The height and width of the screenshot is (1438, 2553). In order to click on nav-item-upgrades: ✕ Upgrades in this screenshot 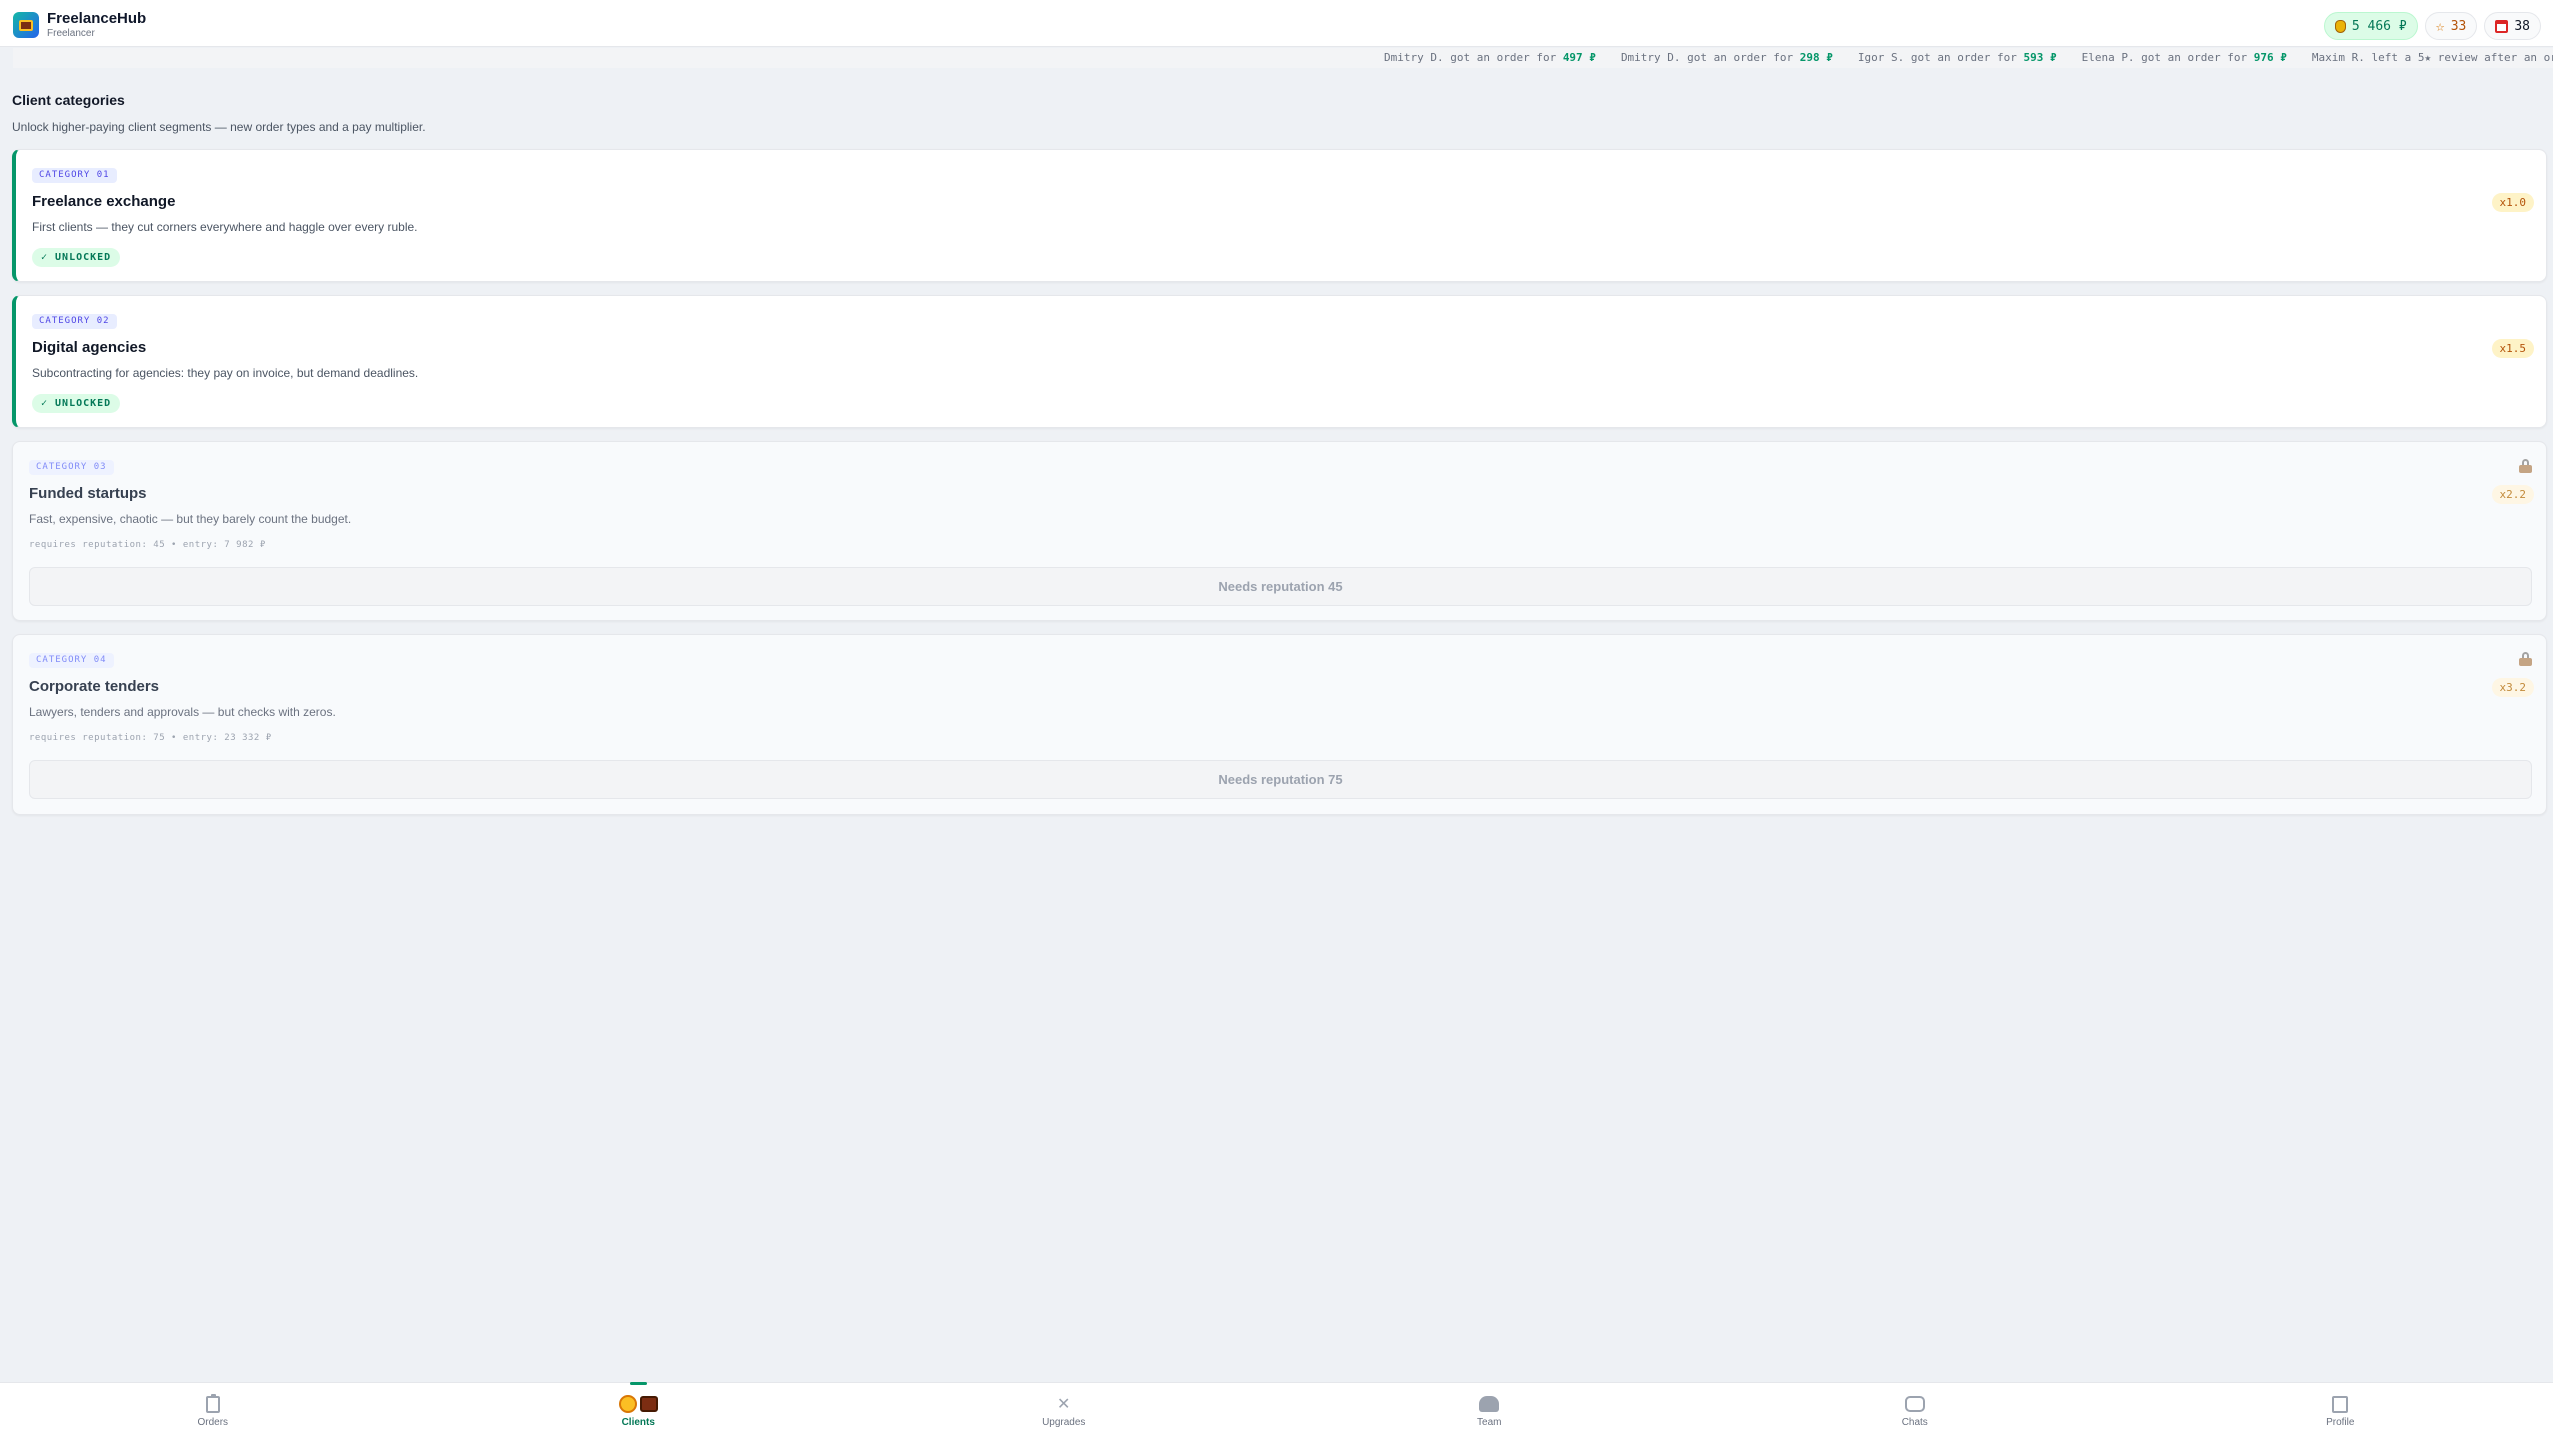, I will do `click(1064, 1410)`.